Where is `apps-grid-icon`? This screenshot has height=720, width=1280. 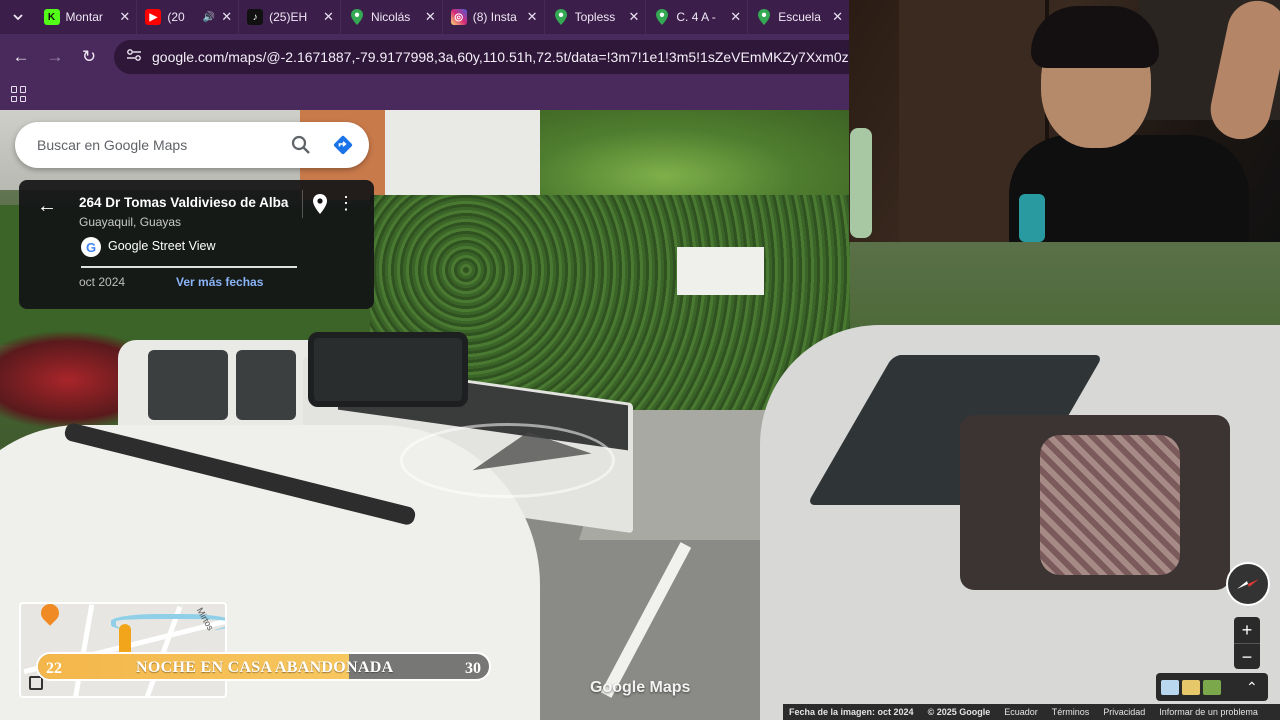 apps-grid-icon is located at coordinates (19, 94).